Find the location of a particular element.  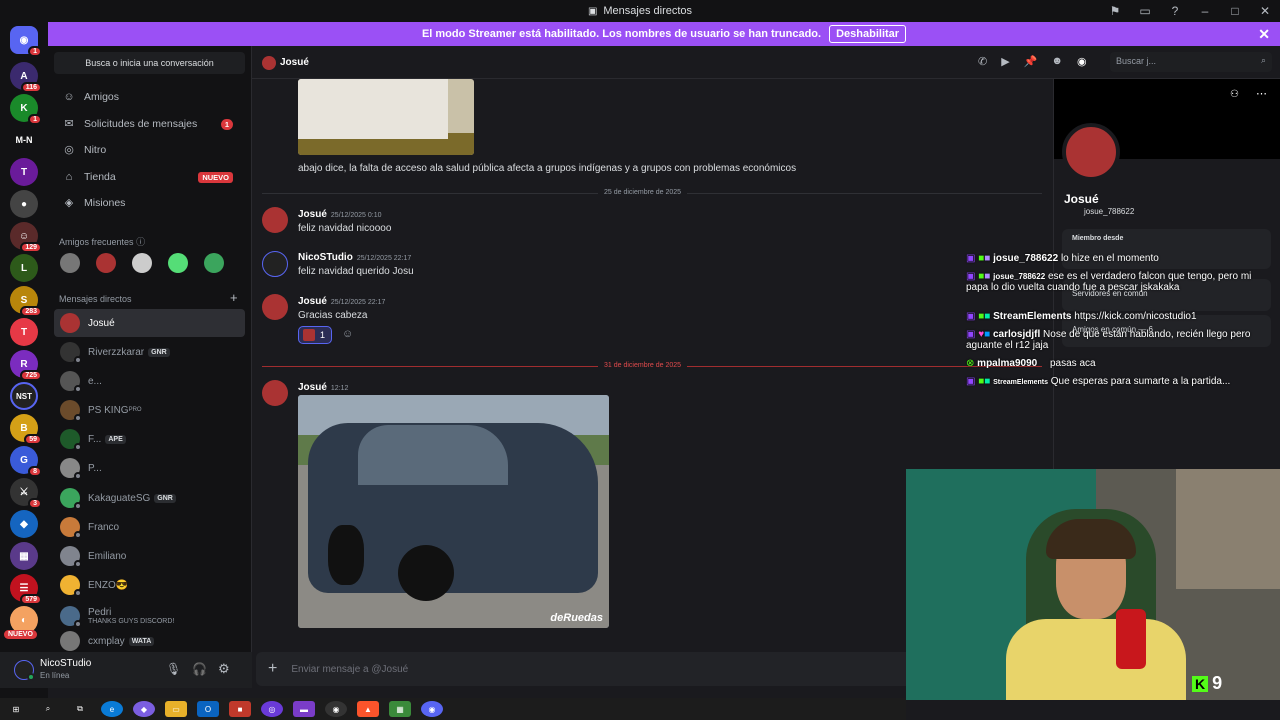

add-friend-icon: ⚇ is located at coordinates (1234, 94).